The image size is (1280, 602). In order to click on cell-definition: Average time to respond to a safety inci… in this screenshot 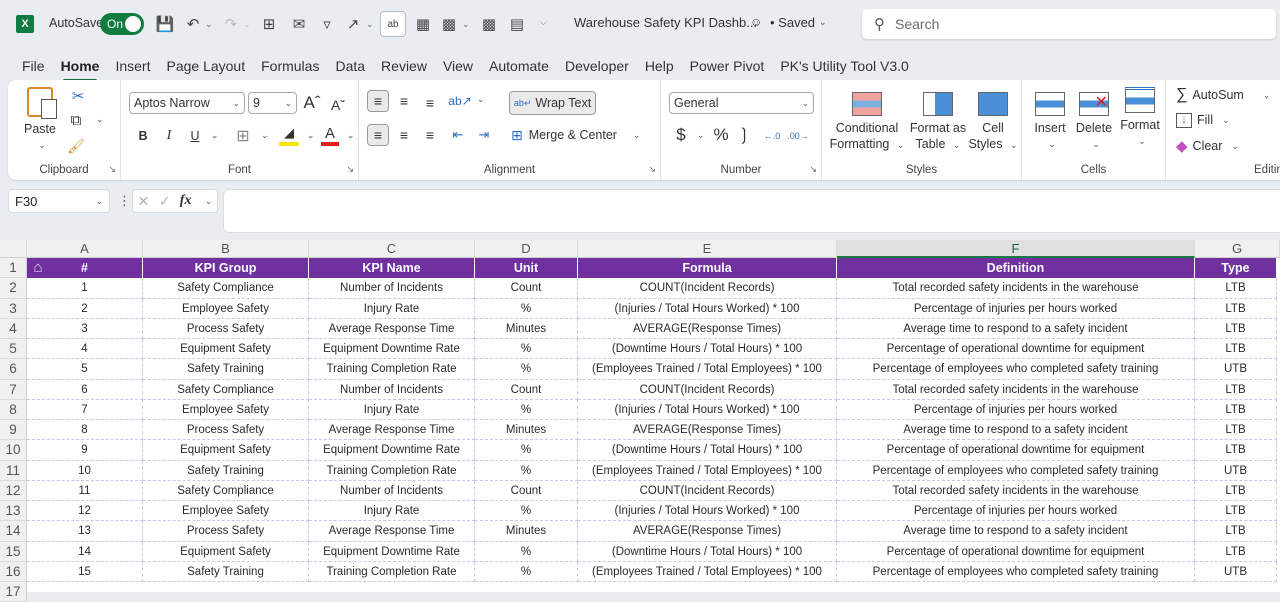, I will do `click(1016, 430)`.